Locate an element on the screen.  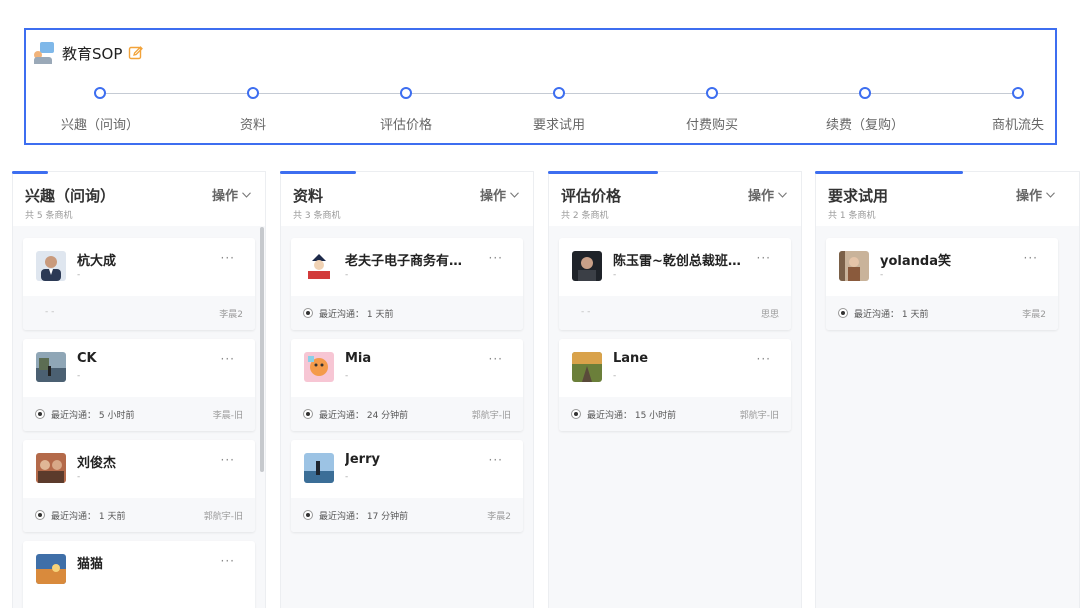
card-owner: 郭航宇-旧 is located at coordinates (223, 517).